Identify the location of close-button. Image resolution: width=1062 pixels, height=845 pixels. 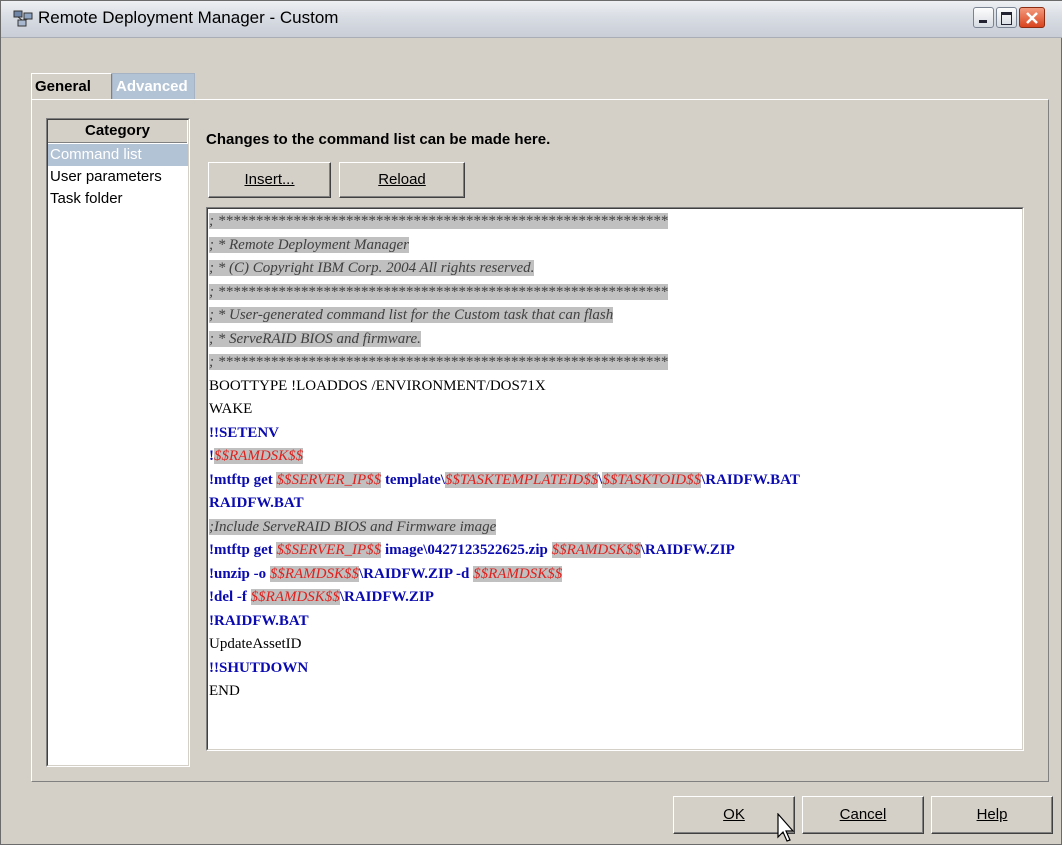
(1032, 17).